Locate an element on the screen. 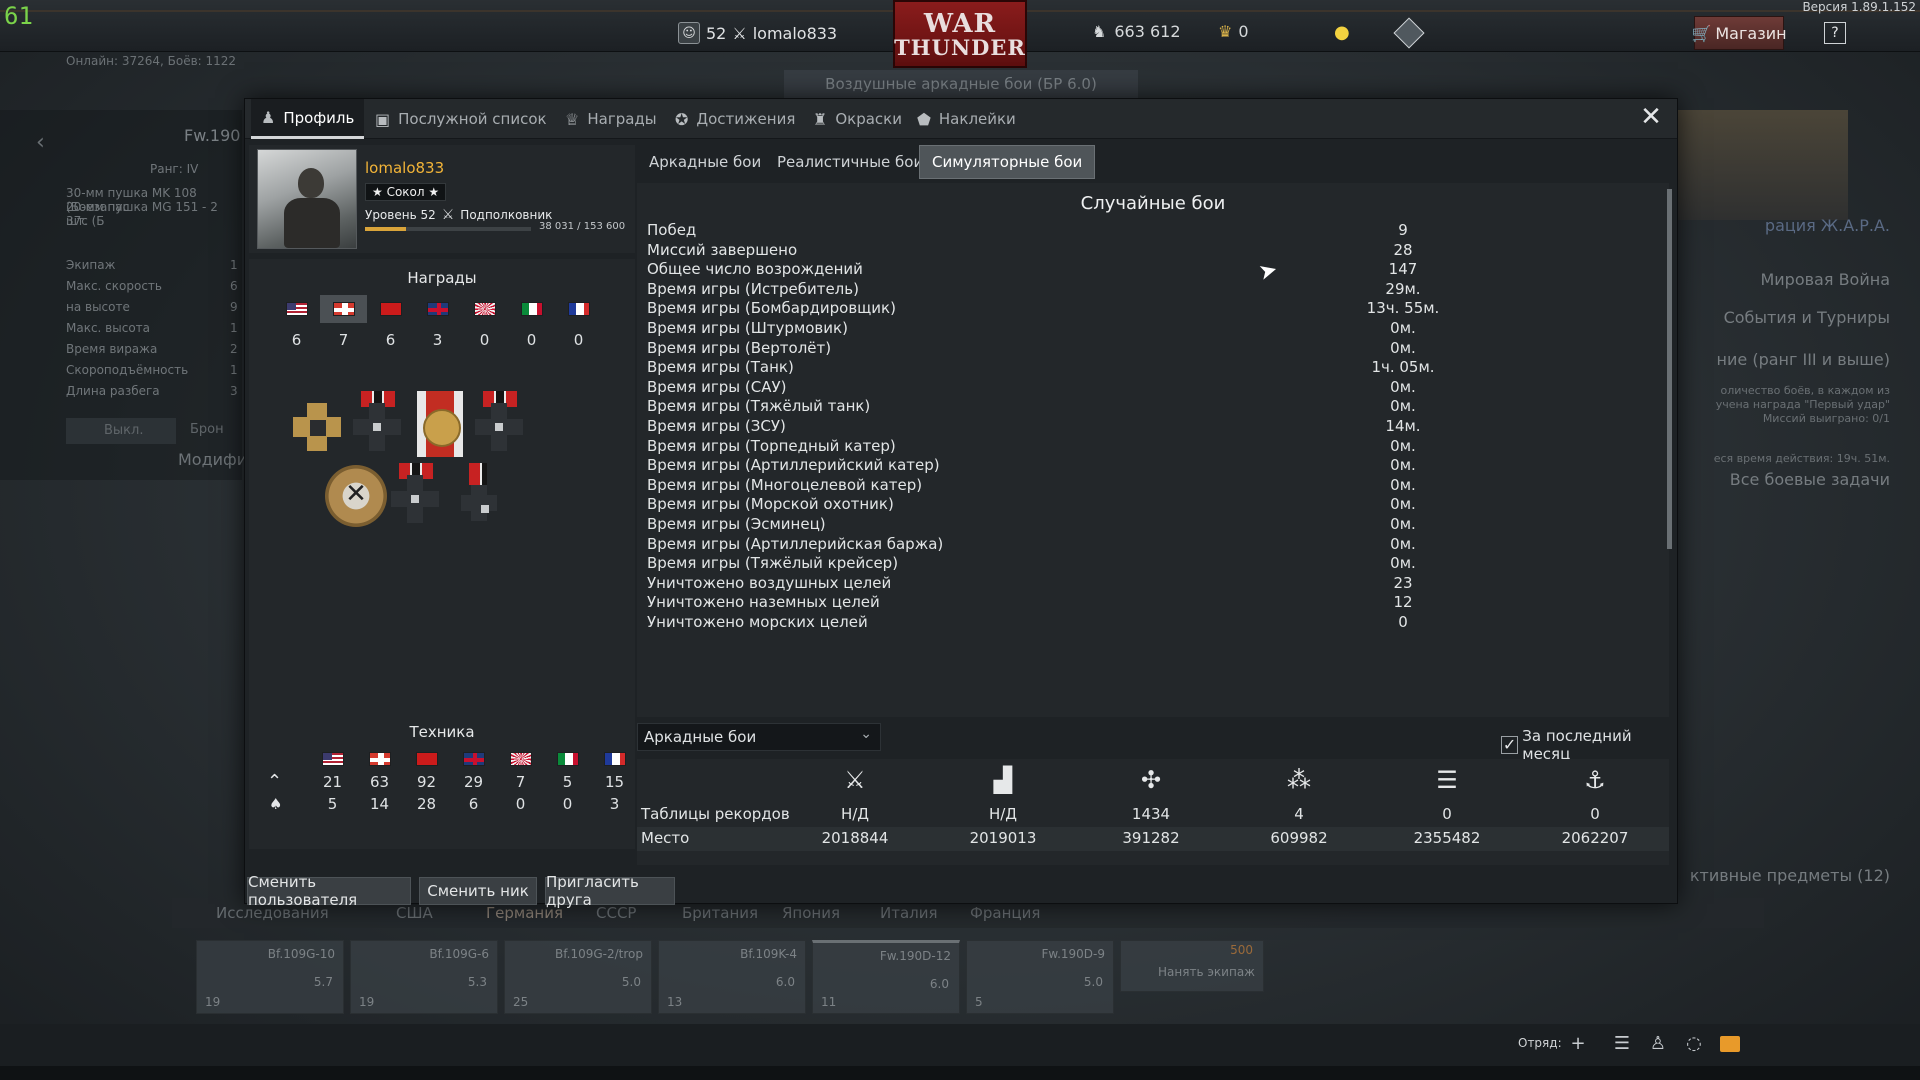  invite-friend-button: Пригласить друга is located at coordinates (610, 891).